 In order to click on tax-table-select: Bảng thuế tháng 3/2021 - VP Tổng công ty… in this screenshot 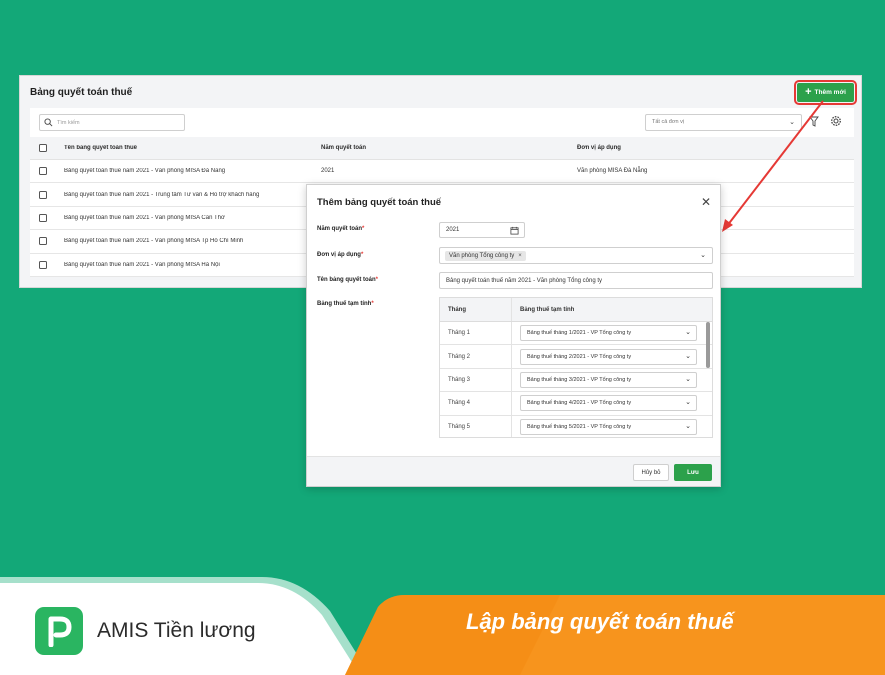, I will do `click(608, 379)`.